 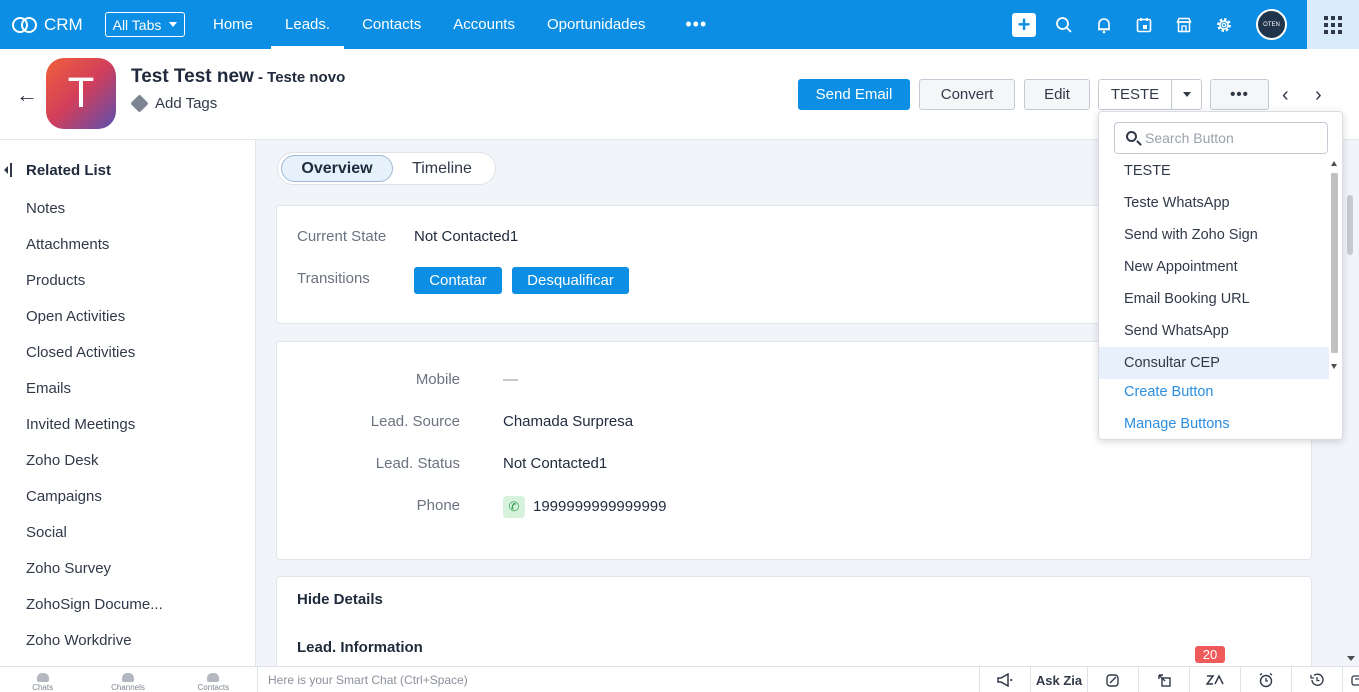 What do you see at coordinates (8, 170) in the screenshot?
I see `collapse-sidebar-icon` at bounding box center [8, 170].